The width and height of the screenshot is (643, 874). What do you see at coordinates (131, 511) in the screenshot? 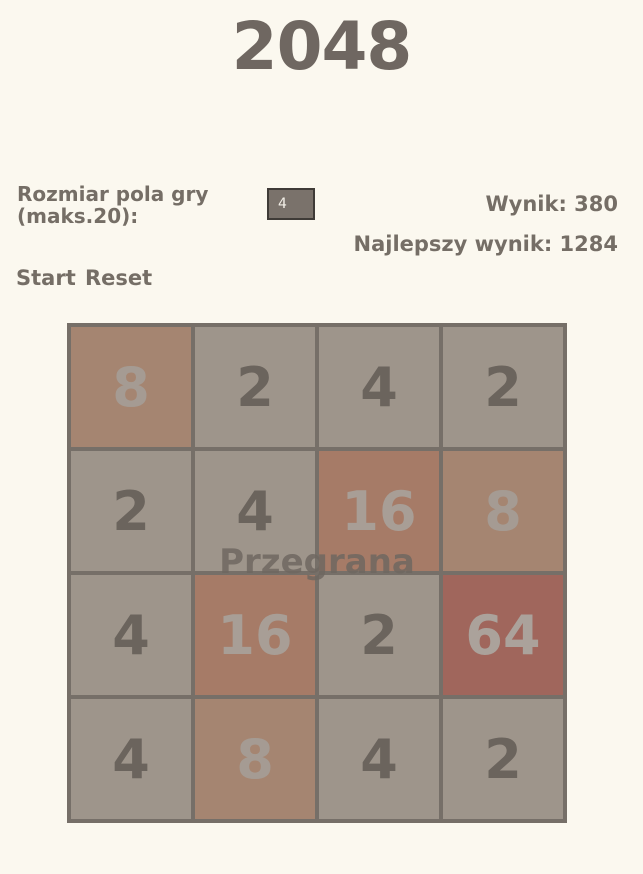
I see `tile-r2-c1: 2` at bounding box center [131, 511].